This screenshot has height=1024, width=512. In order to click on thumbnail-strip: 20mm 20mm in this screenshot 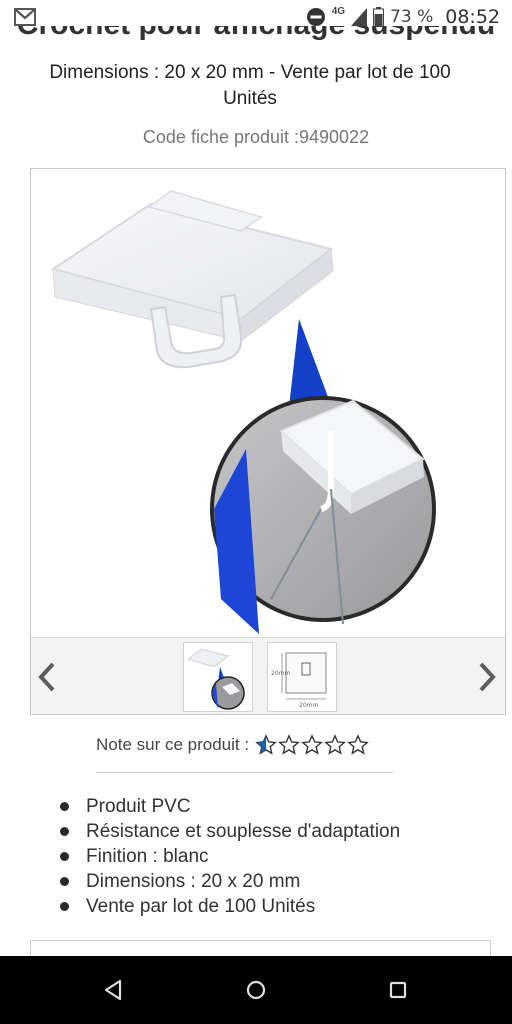, I will do `click(268, 675)`.